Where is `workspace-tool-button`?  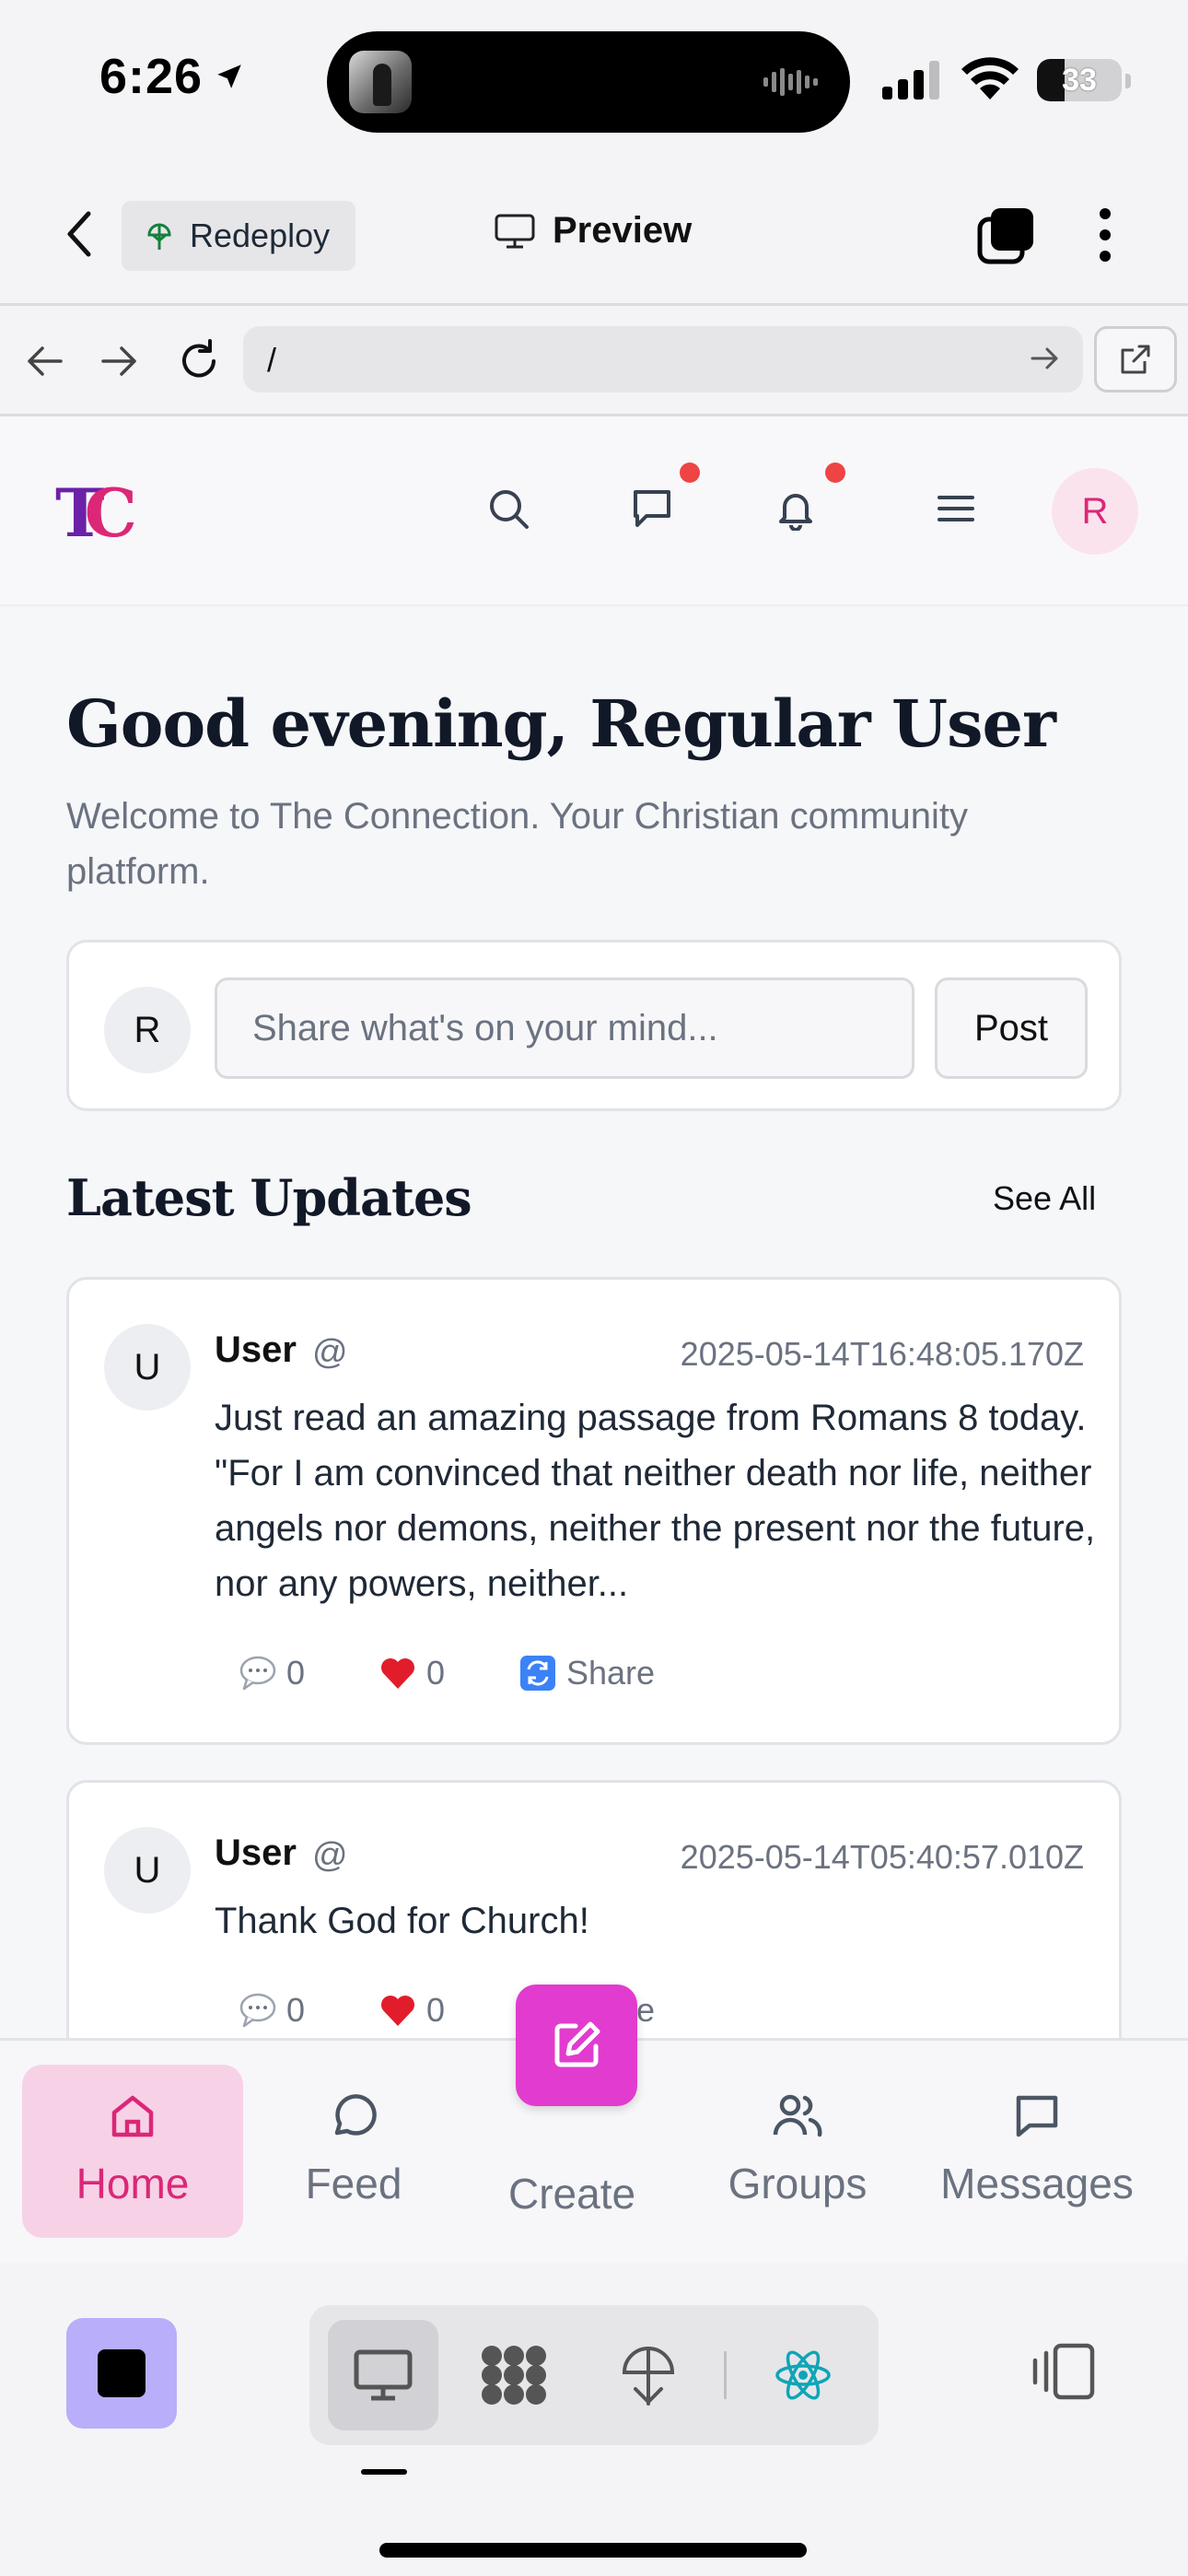 workspace-tool-button is located at coordinates (514, 2375).